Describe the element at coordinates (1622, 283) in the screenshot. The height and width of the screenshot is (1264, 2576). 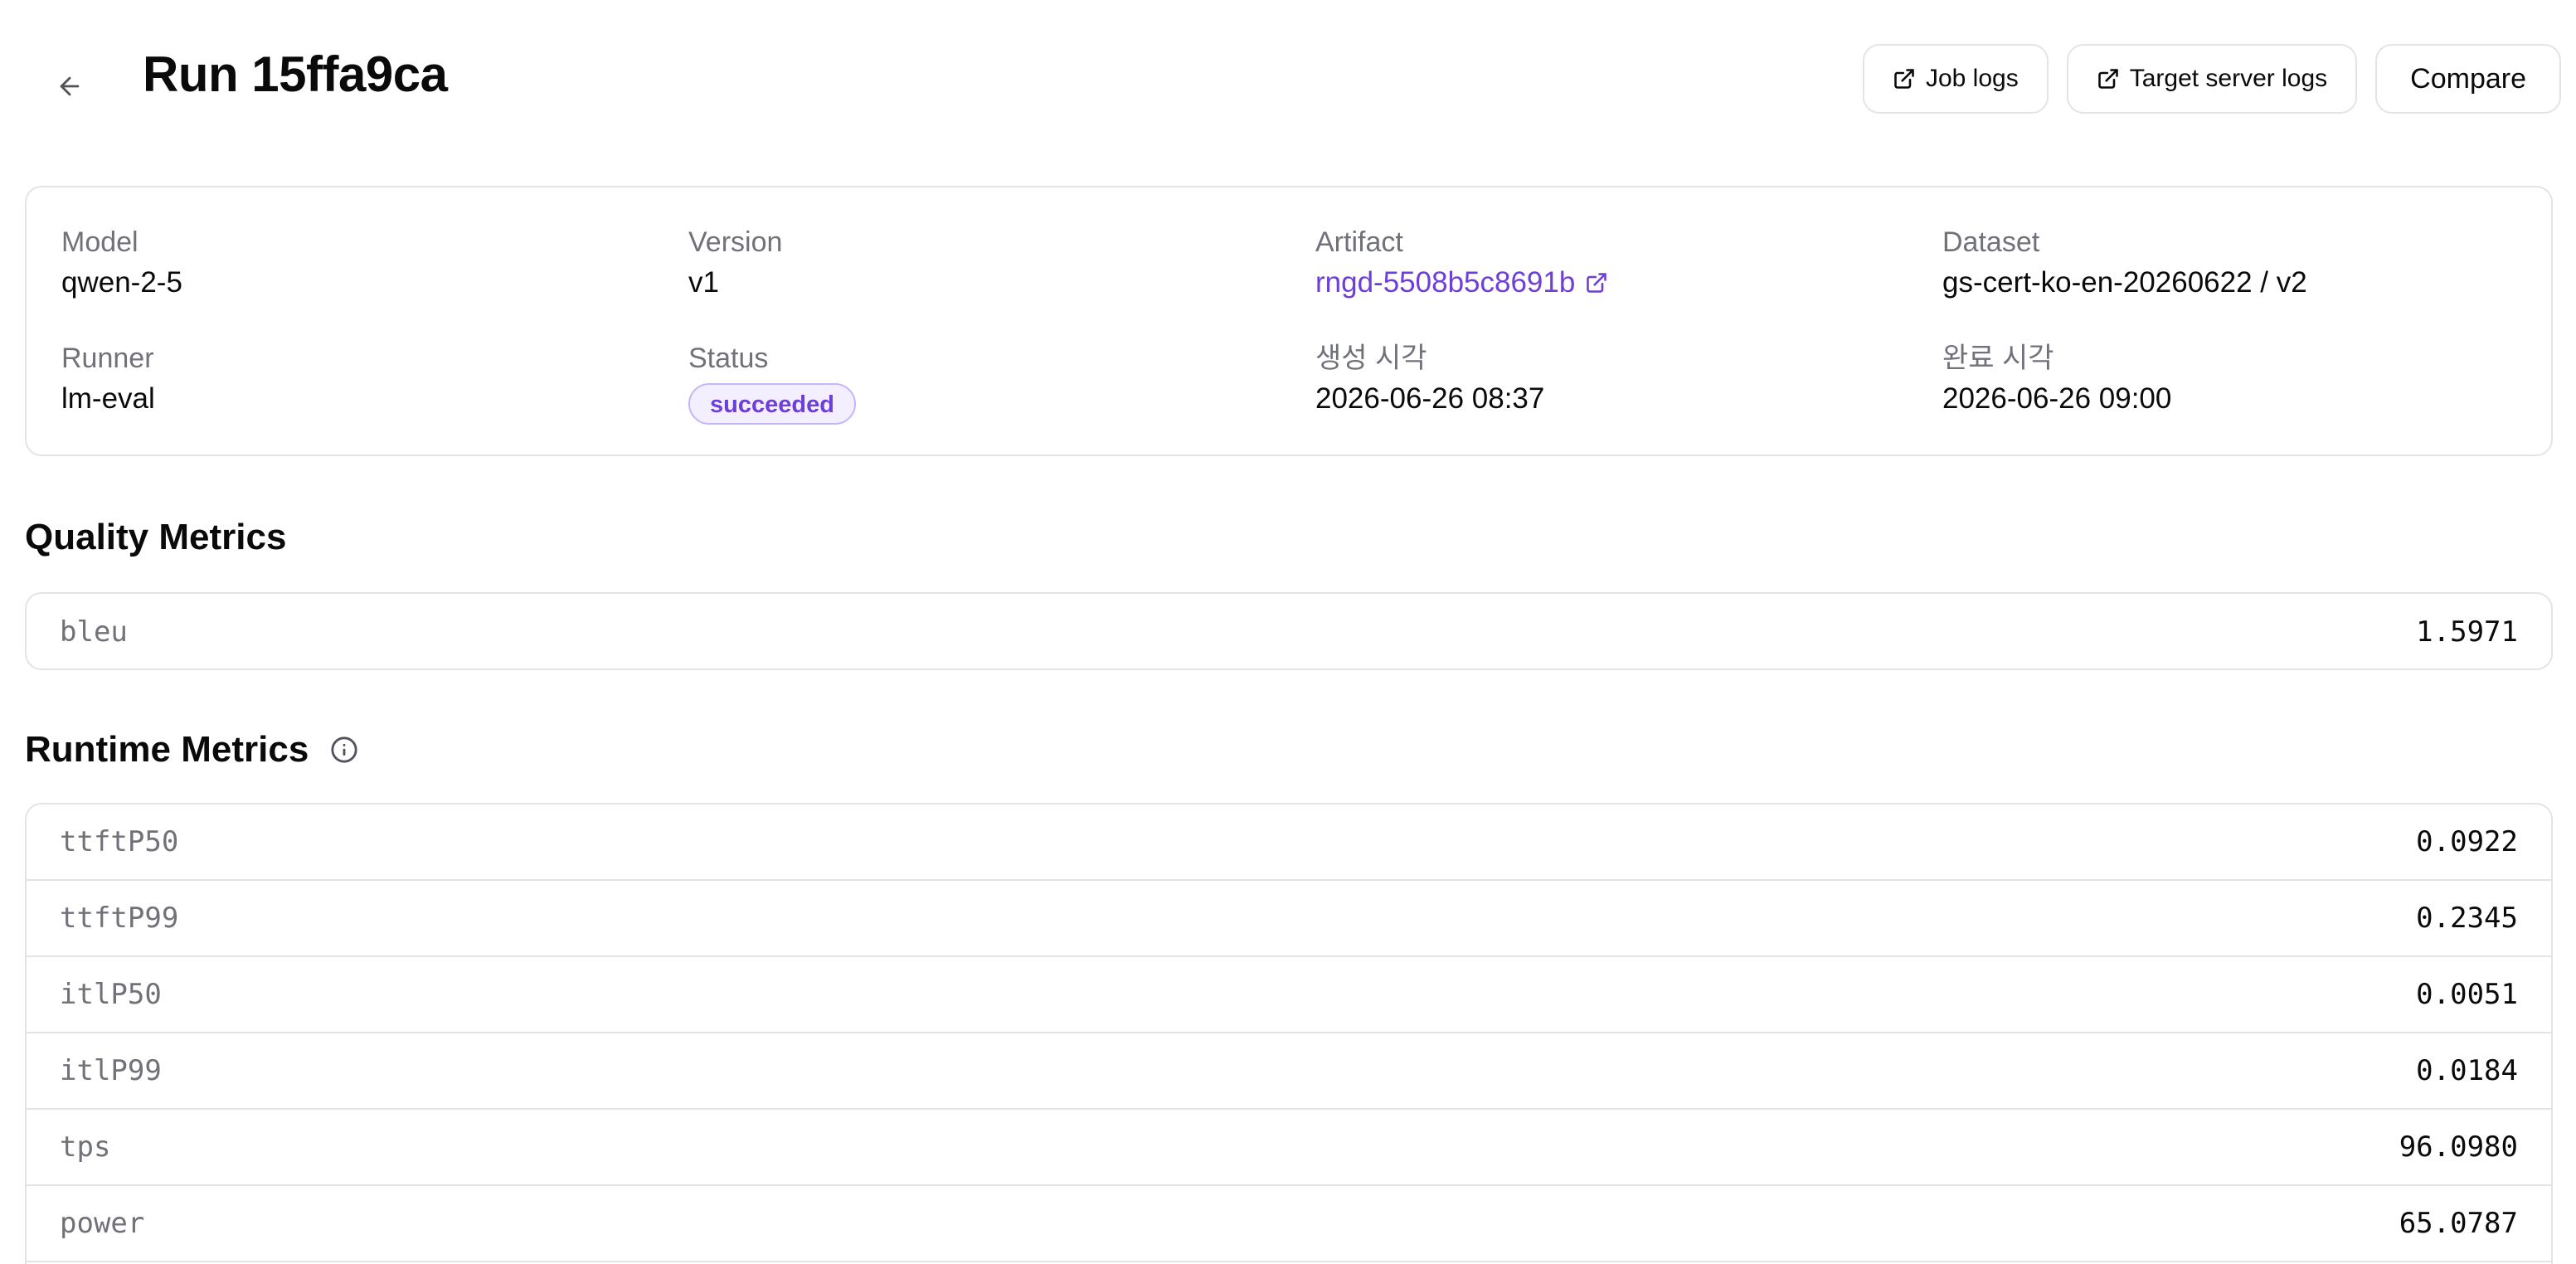
I see `artifact-value-wrap: rngd-5508b5c8691b` at that location.